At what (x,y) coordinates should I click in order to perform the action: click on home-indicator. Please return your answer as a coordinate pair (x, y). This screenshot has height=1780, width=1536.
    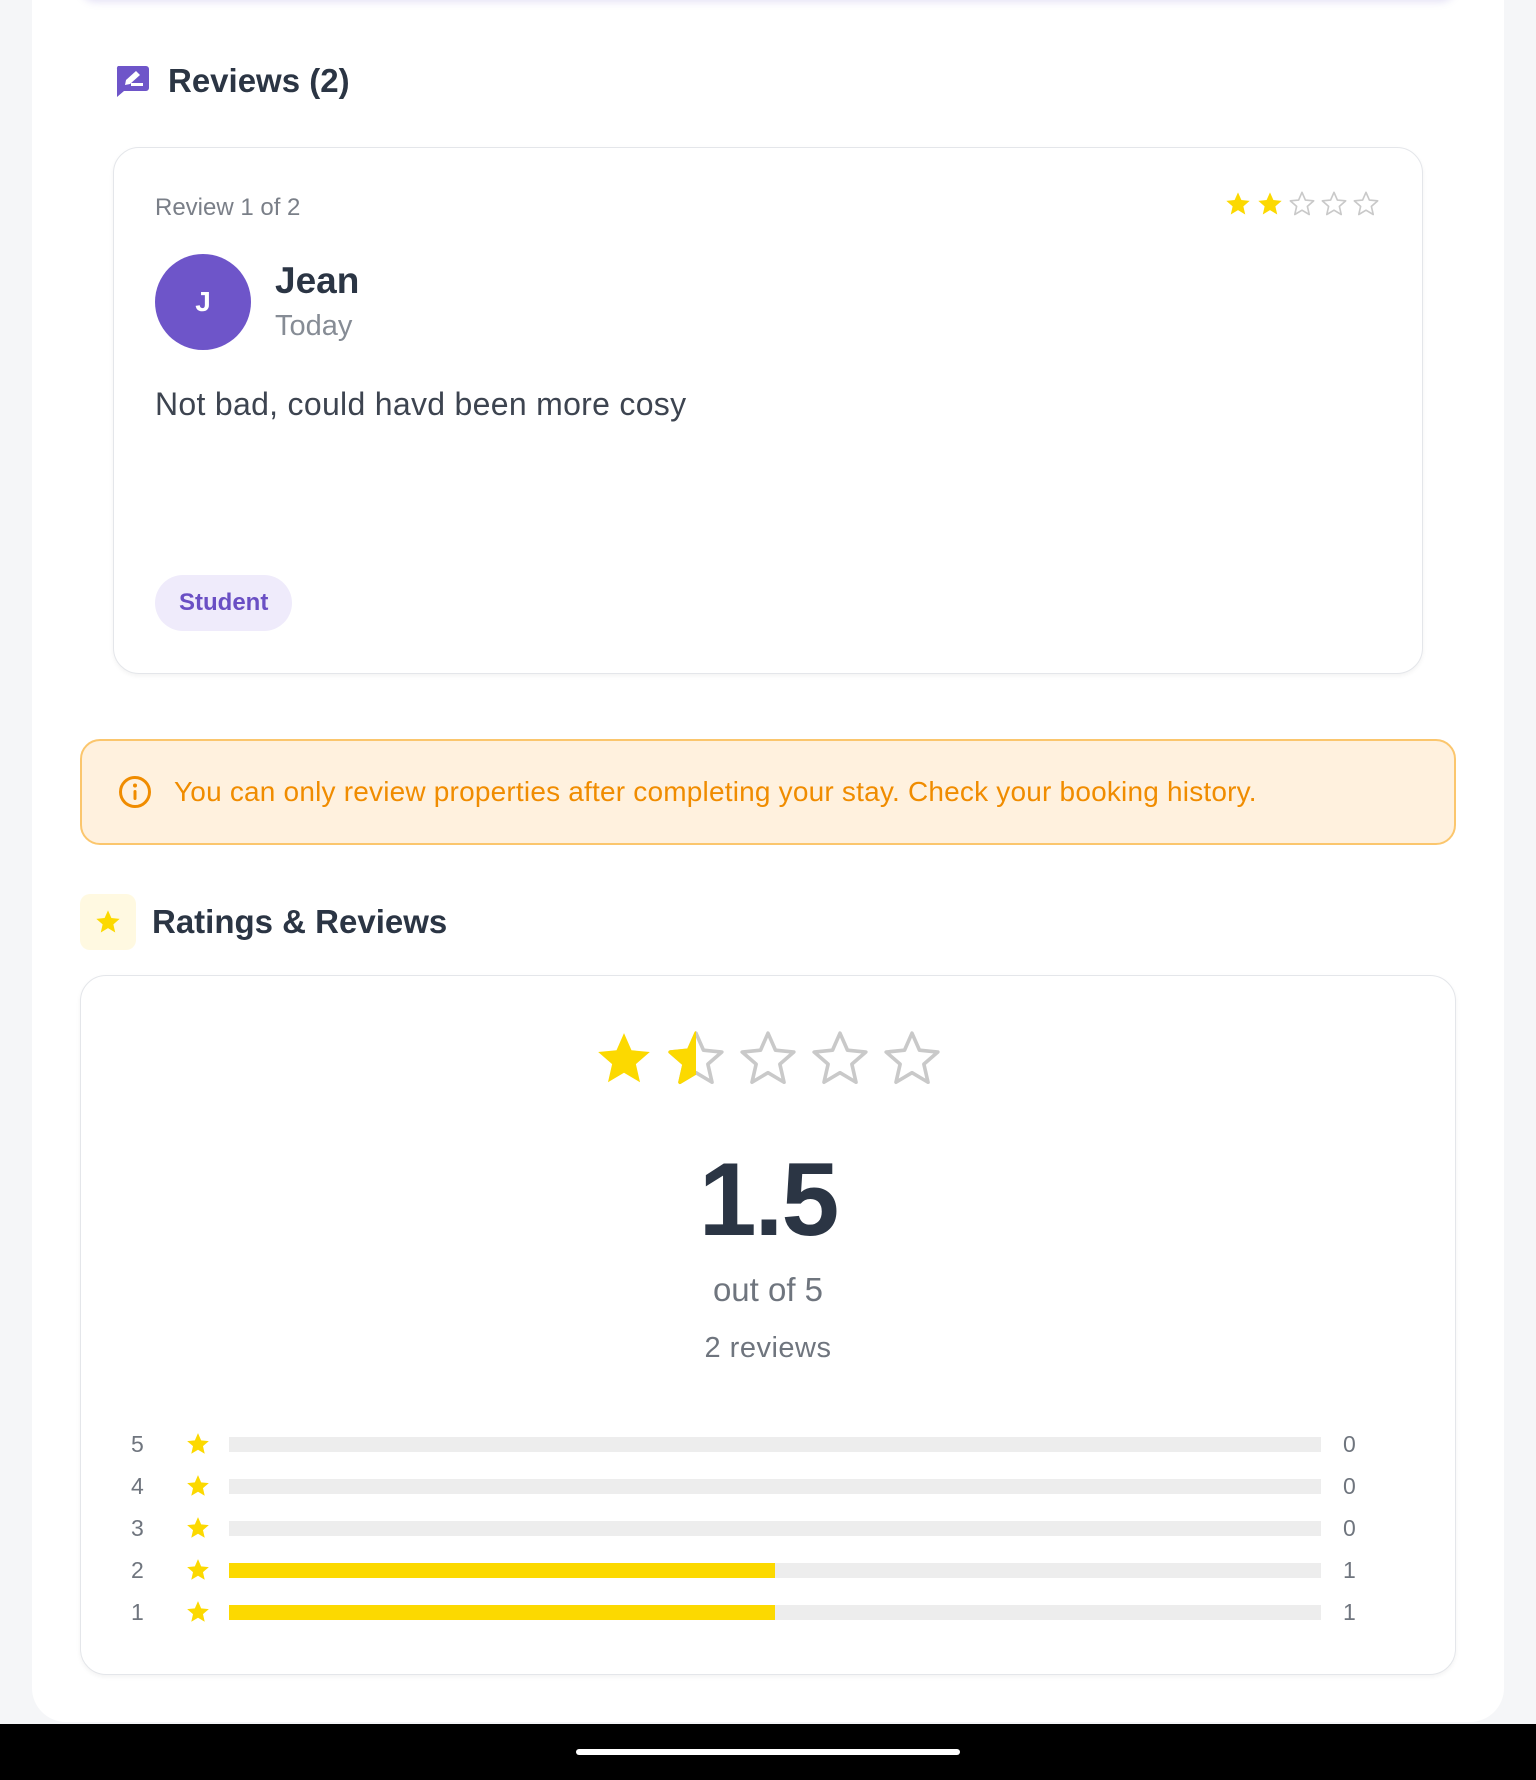
    Looking at the image, I should click on (768, 1752).